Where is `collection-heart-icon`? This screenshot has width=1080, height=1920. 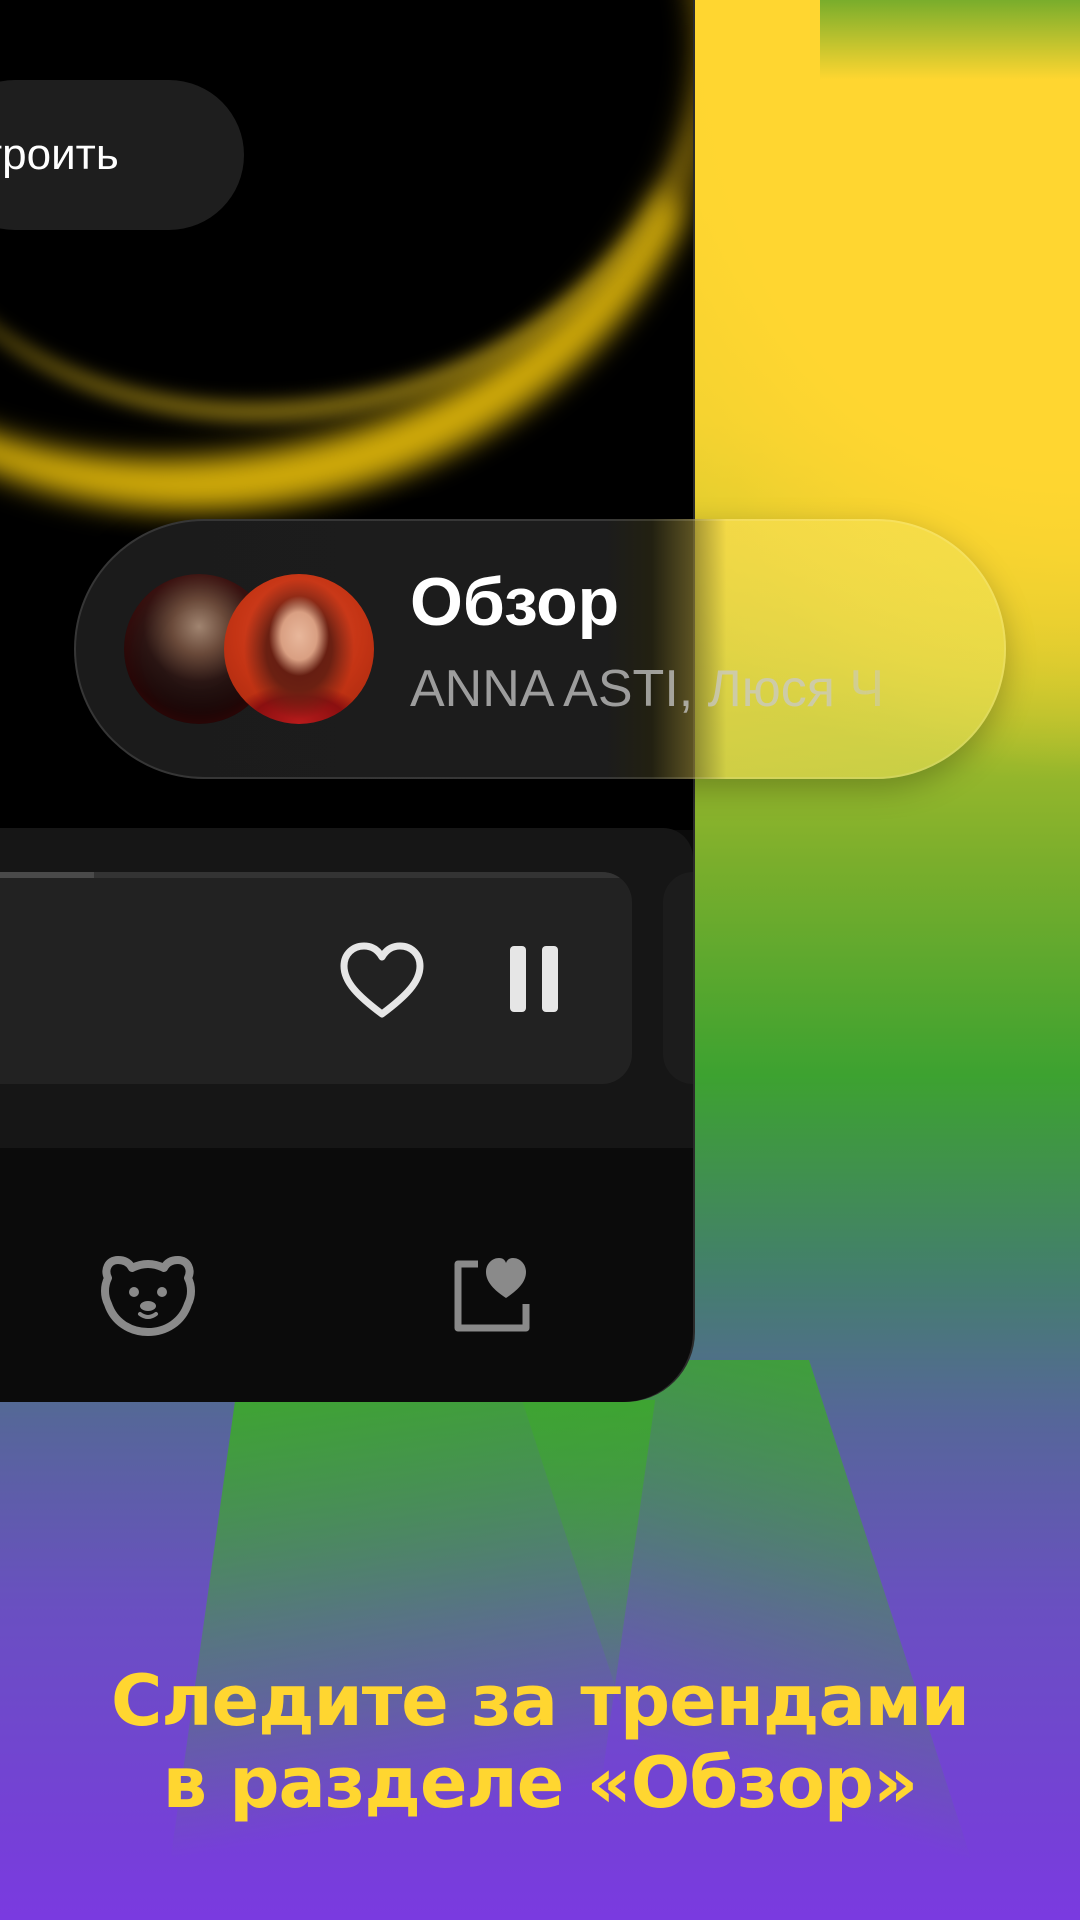
collection-heart-icon is located at coordinates (492, 1295).